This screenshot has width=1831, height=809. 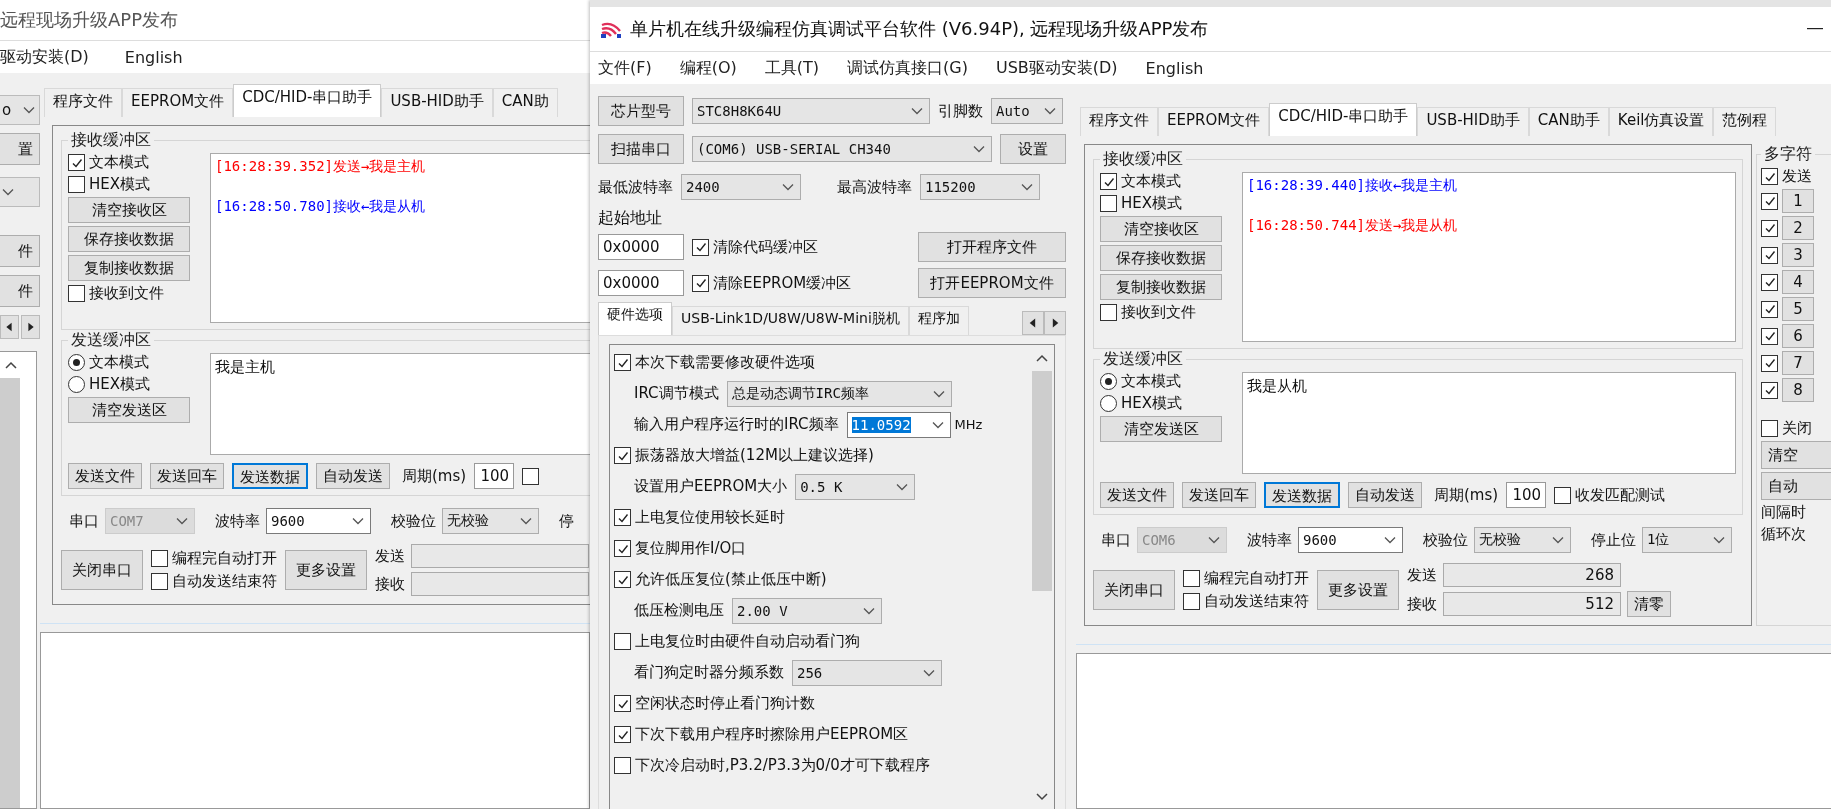 What do you see at coordinates (400, 238) in the screenshot?
I see `receive-text-area: [16:28:39.352]发送→我是主机 [16:28:50.780]接收←我是从机` at bounding box center [400, 238].